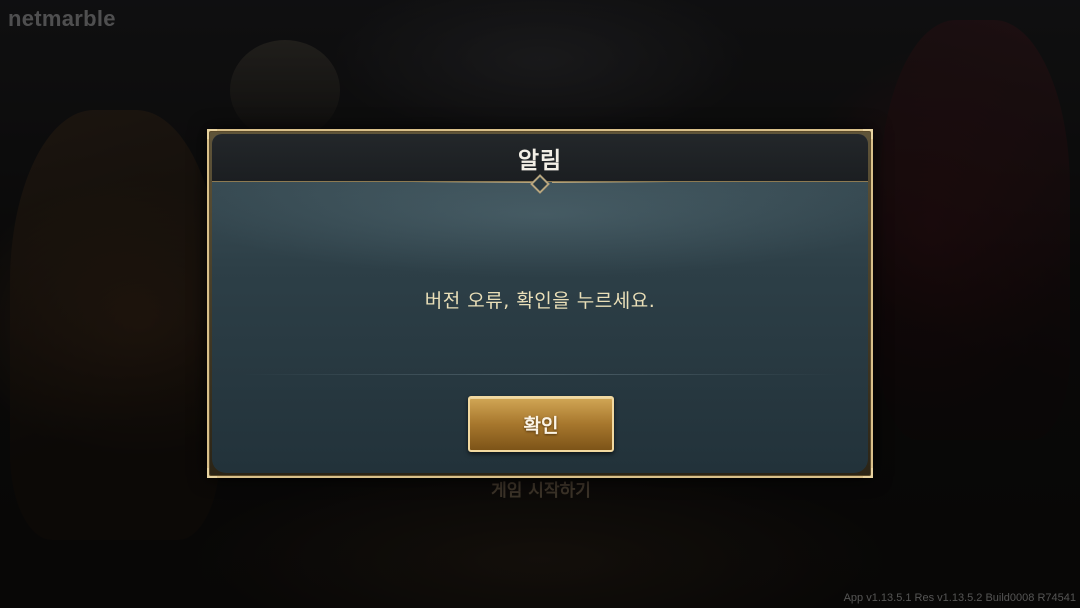 This screenshot has height=608, width=1080. Describe the element at coordinates (540, 374) in the screenshot. I see `dialog-divider` at that location.